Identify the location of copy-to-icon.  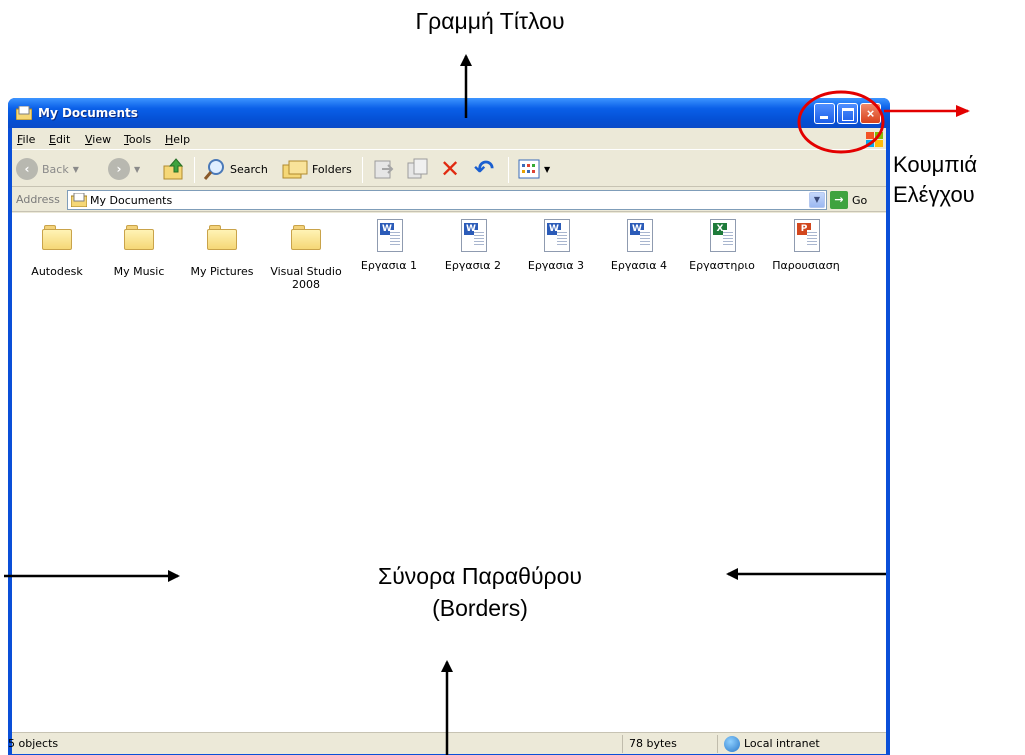
(417, 168).